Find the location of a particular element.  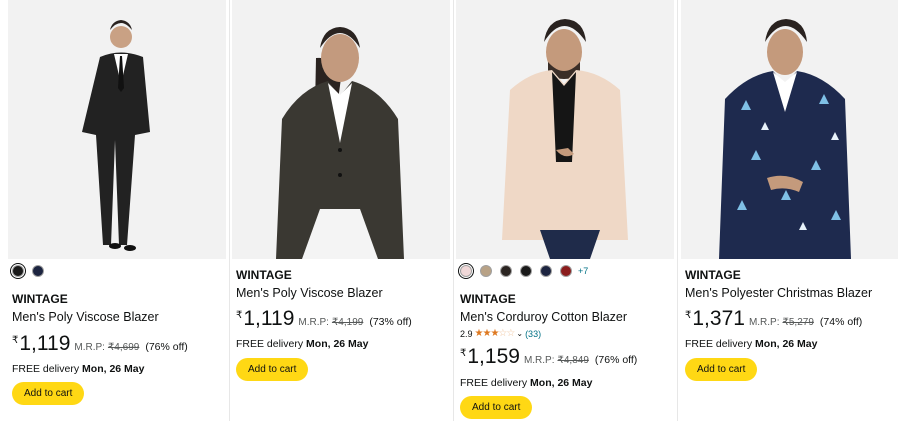

price: 1,159 is located at coordinates (493, 356).